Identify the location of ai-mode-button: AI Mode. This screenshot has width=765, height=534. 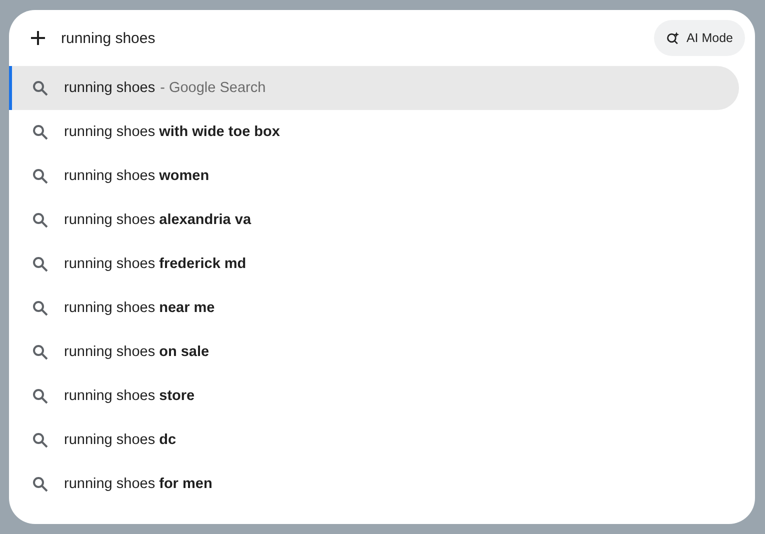
(699, 38).